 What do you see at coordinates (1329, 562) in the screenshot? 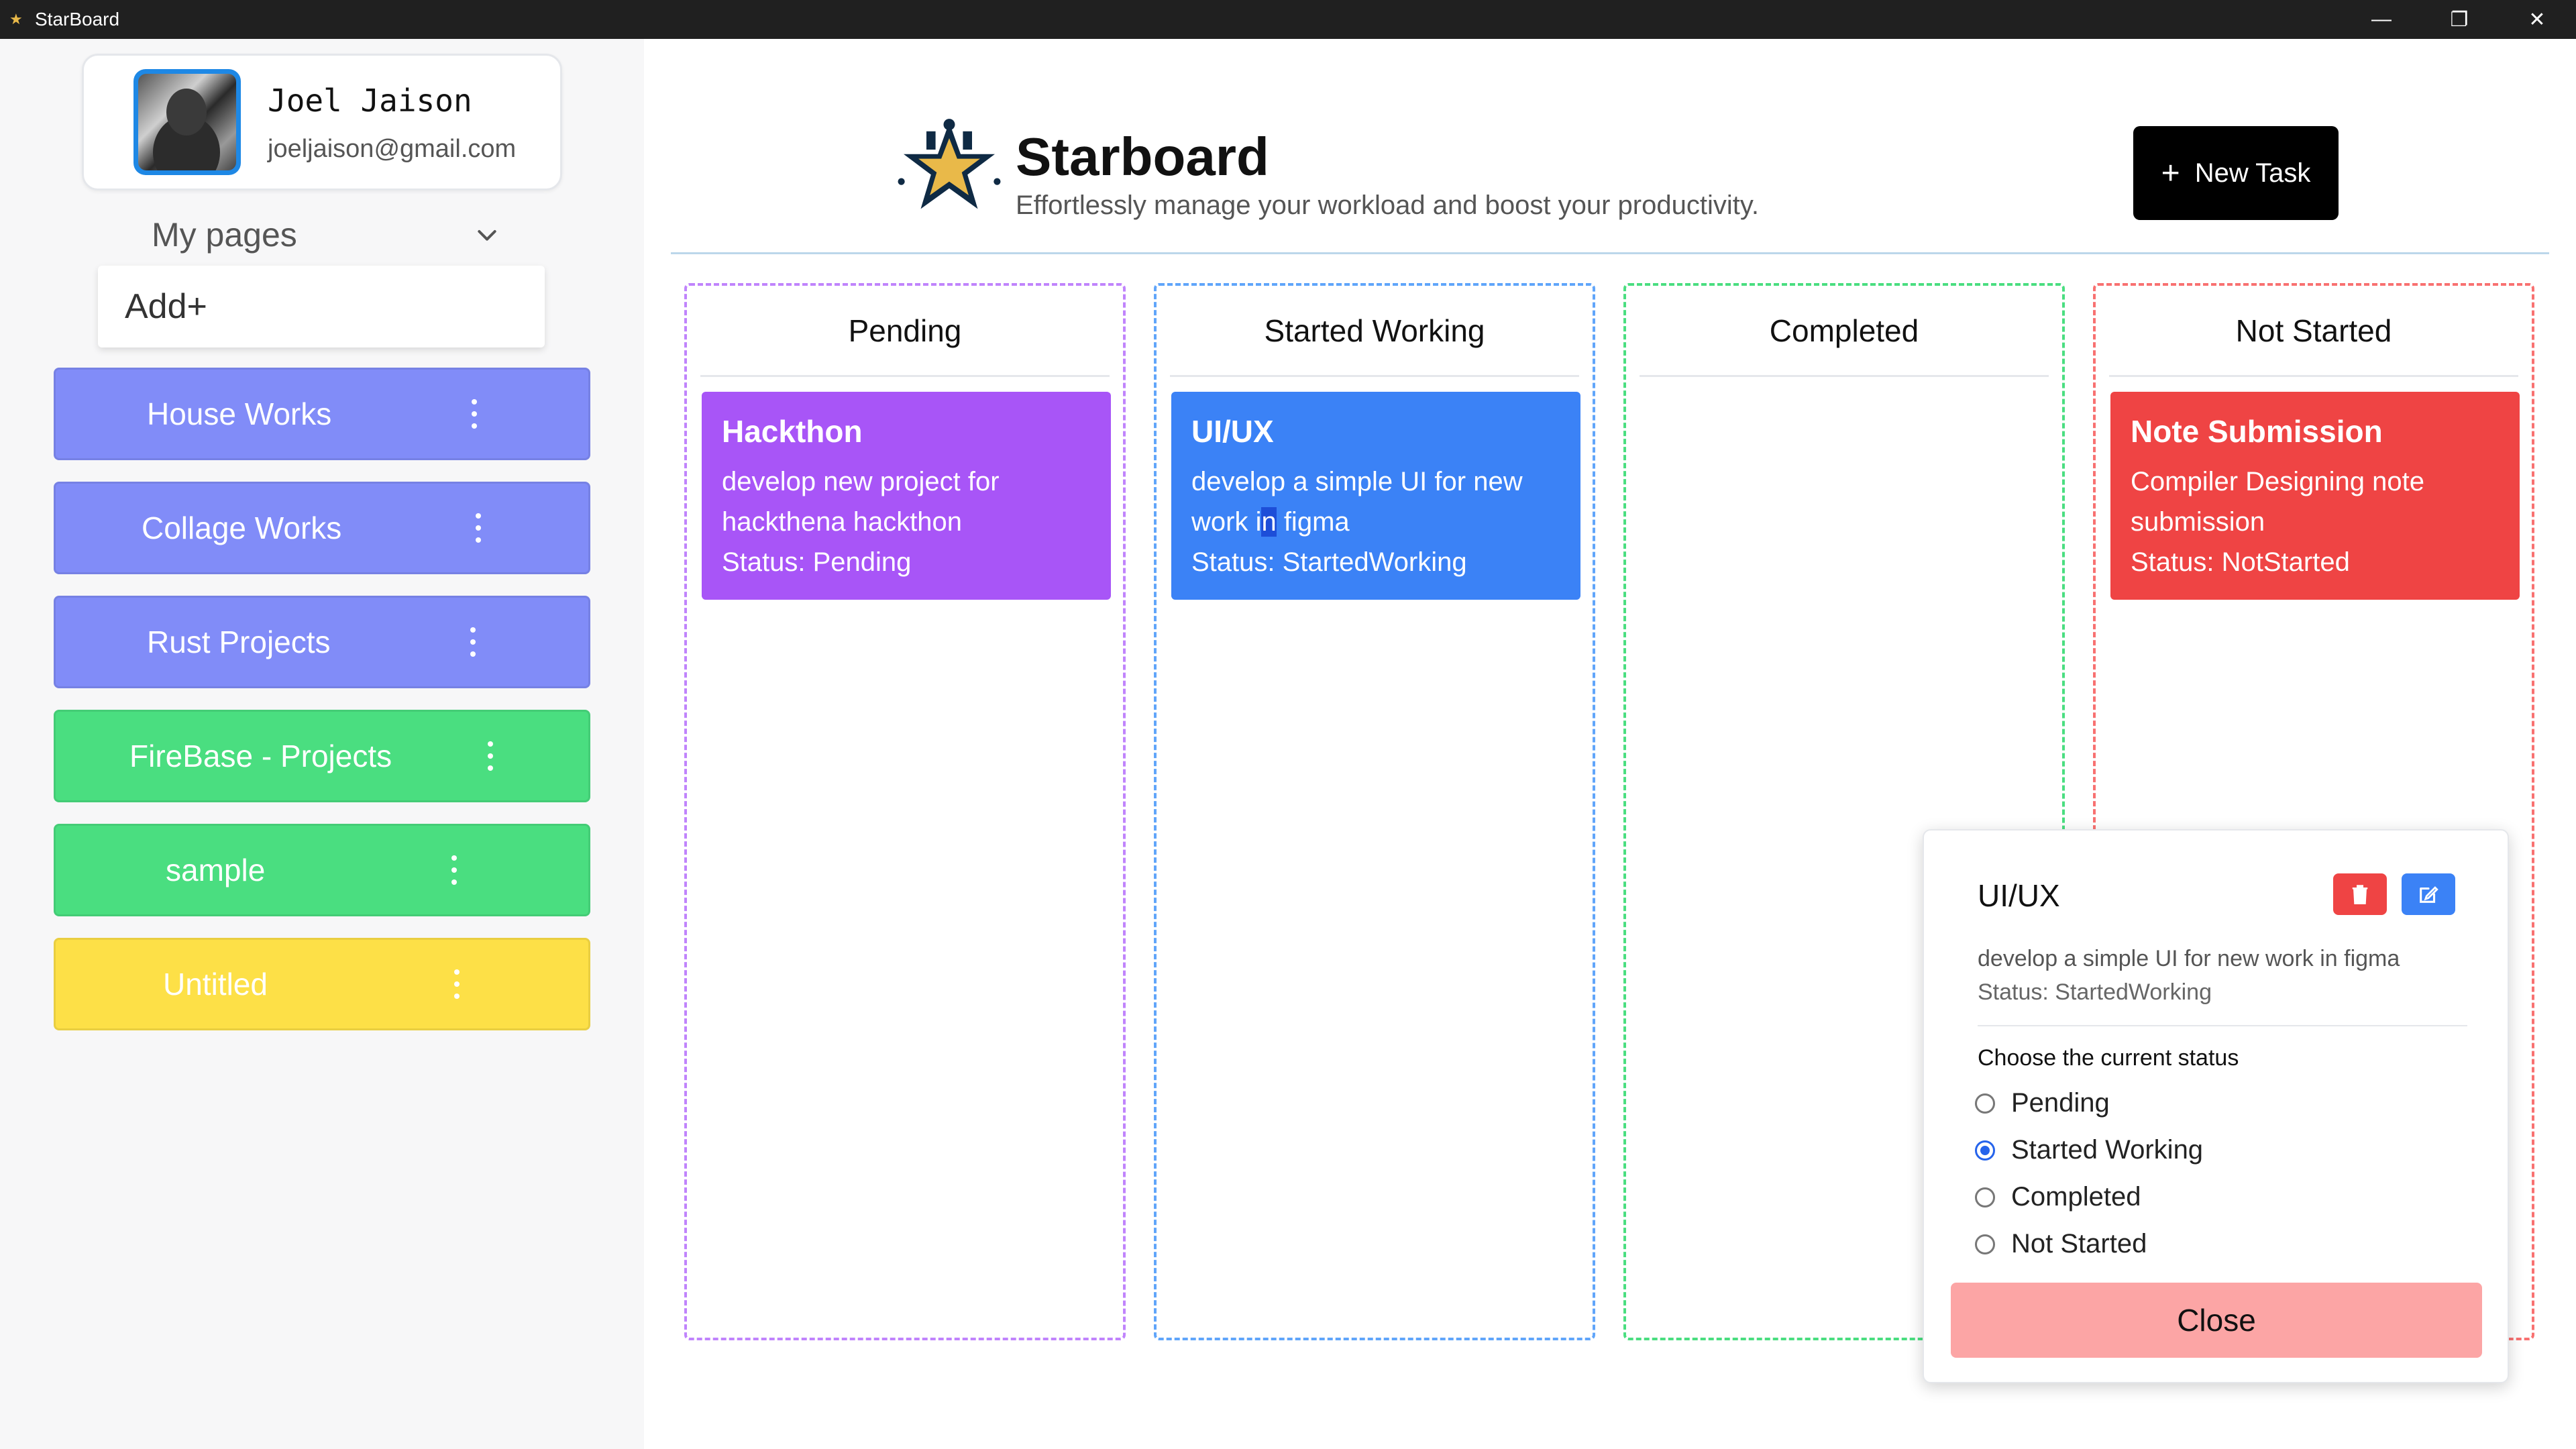
I see `task-status: Status: StartedWorking` at bounding box center [1329, 562].